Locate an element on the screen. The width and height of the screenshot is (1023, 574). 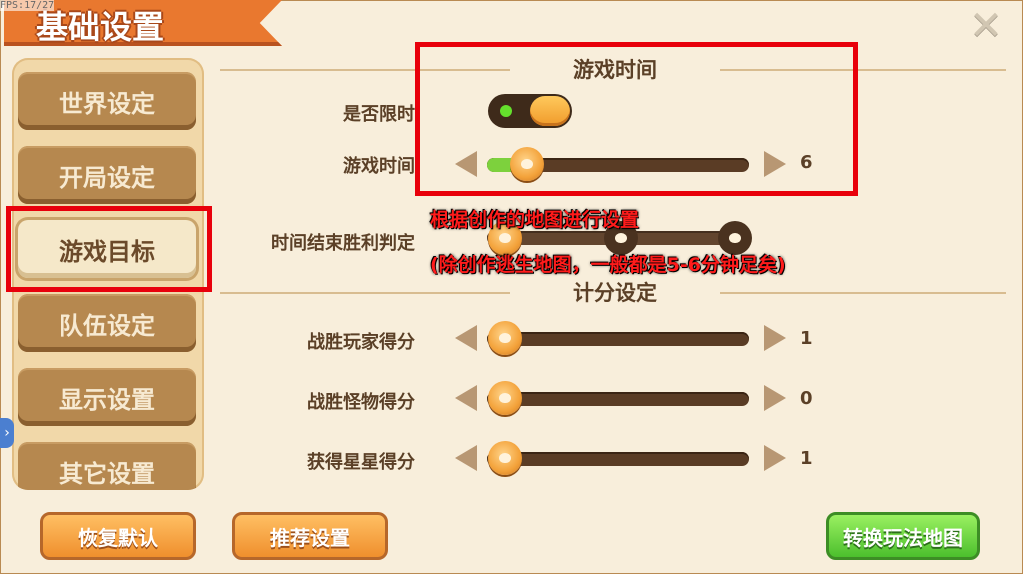
switch-mode-map-button: 转换玩法地图 is located at coordinates (903, 536).